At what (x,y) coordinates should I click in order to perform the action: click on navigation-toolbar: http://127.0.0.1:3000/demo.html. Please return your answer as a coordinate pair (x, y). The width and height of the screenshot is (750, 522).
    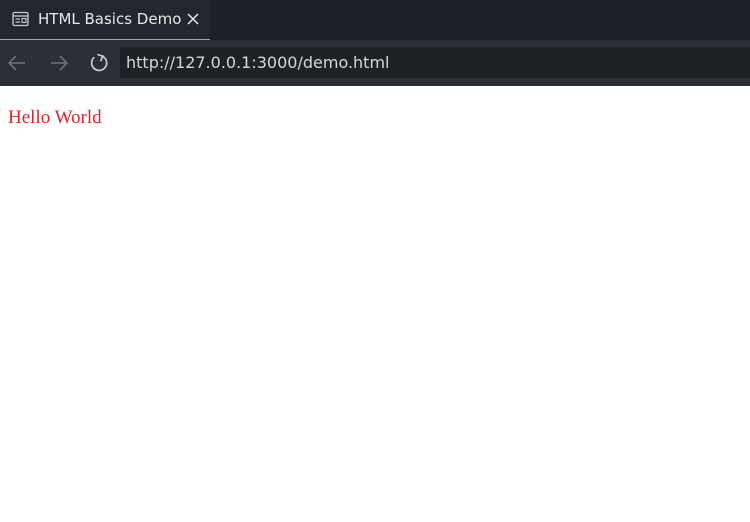
    Looking at the image, I should click on (375, 63).